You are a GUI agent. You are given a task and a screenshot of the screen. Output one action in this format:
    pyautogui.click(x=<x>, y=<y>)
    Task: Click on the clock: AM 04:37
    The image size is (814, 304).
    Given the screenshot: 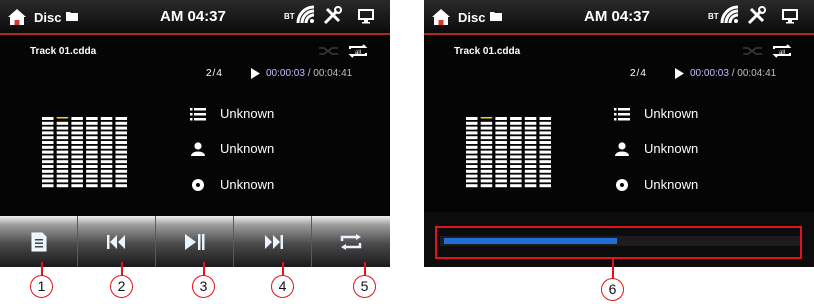 What is the action you would take?
    pyautogui.click(x=193, y=16)
    